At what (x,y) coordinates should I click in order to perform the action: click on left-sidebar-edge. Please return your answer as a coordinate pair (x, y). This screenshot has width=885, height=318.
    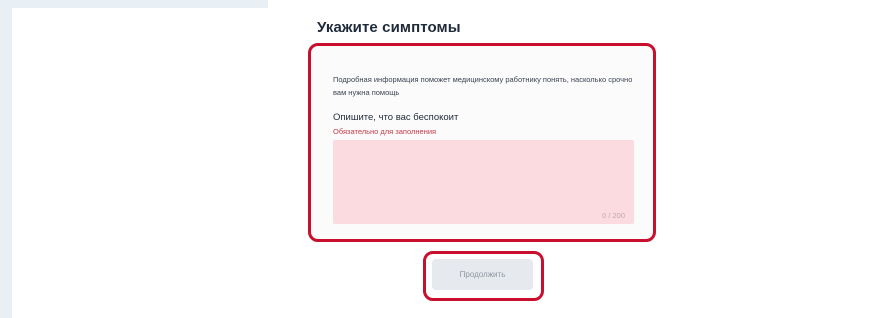
    Looking at the image, I should click on (6, 159).